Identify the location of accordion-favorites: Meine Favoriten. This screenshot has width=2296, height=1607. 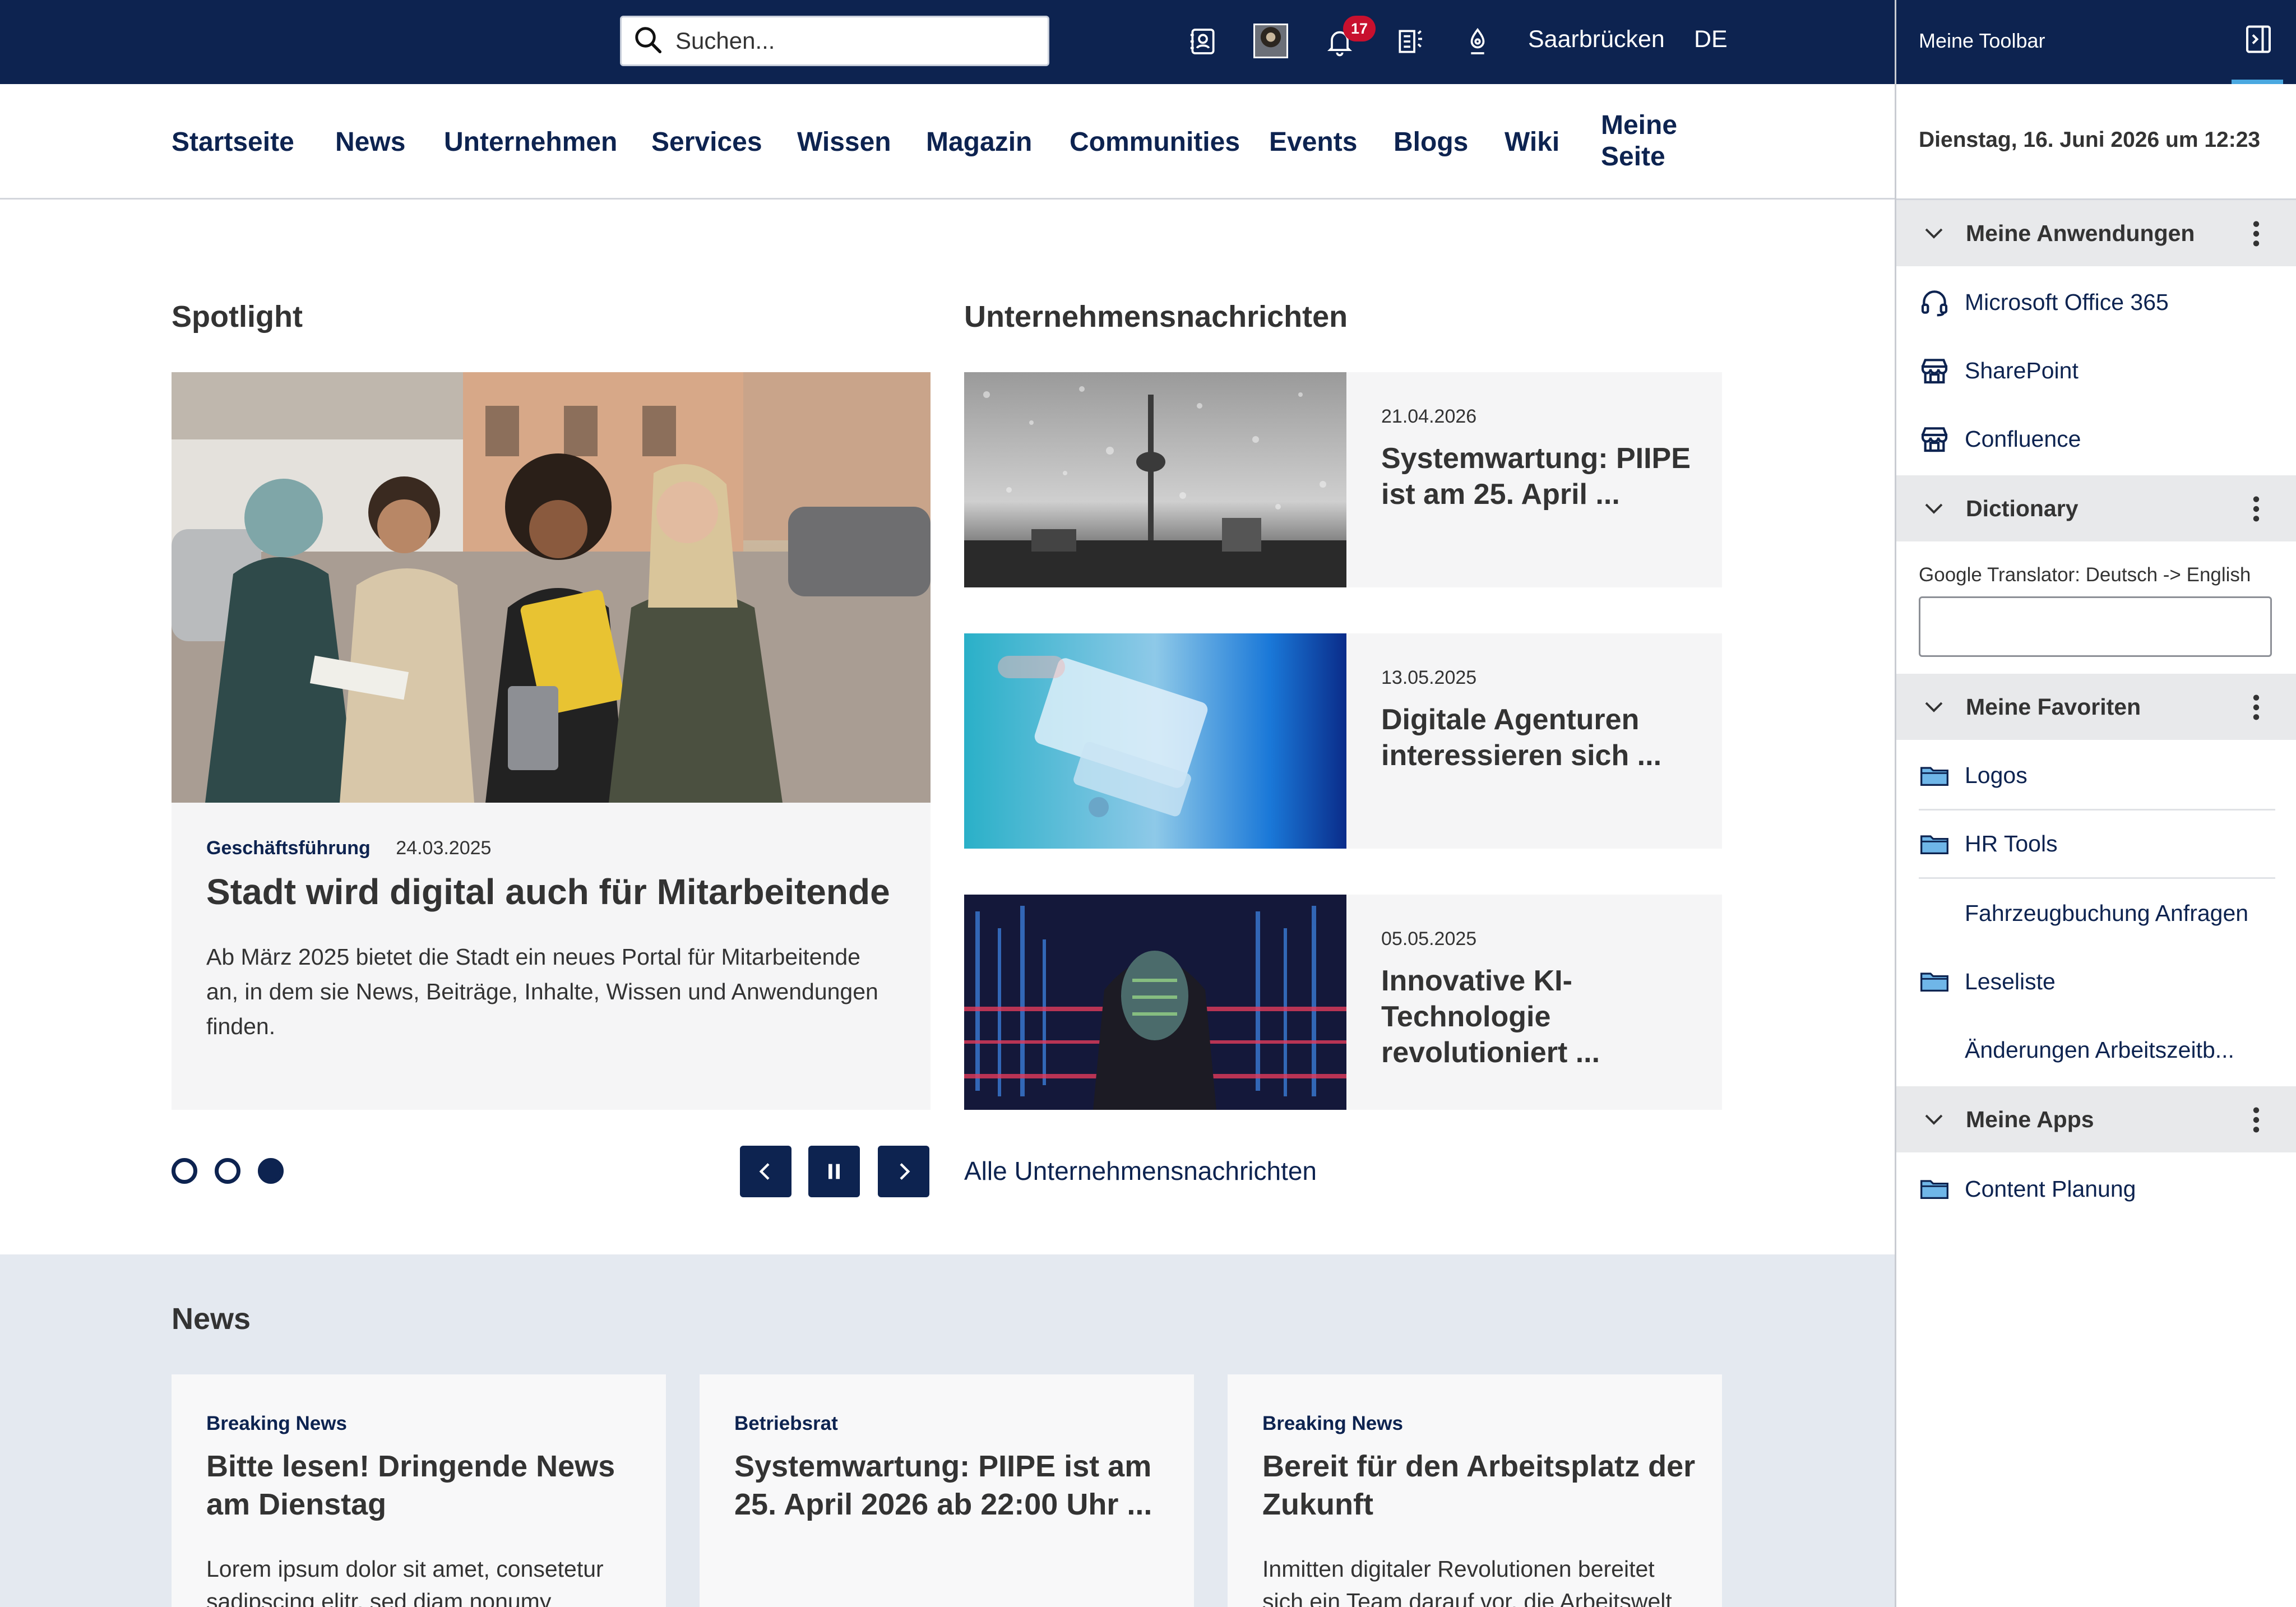
(2096, 707).